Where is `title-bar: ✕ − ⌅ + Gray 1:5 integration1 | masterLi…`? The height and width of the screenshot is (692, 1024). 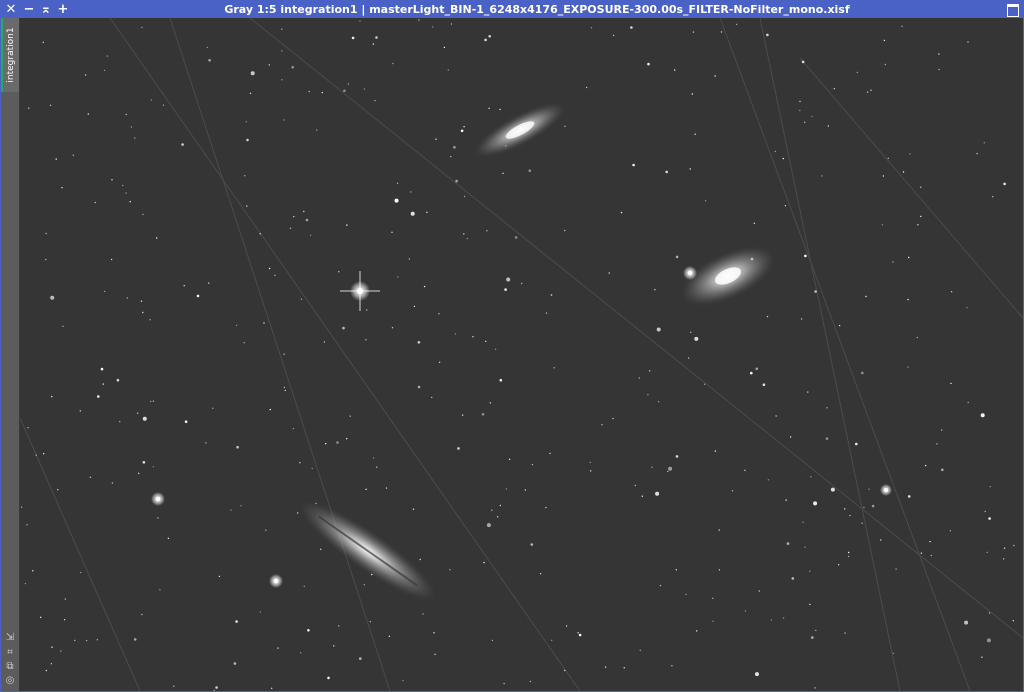
title-bar: ✕ − ⌅ + Gray 1:5 integration1 | masterLi… is located at coordinates (512, 9).